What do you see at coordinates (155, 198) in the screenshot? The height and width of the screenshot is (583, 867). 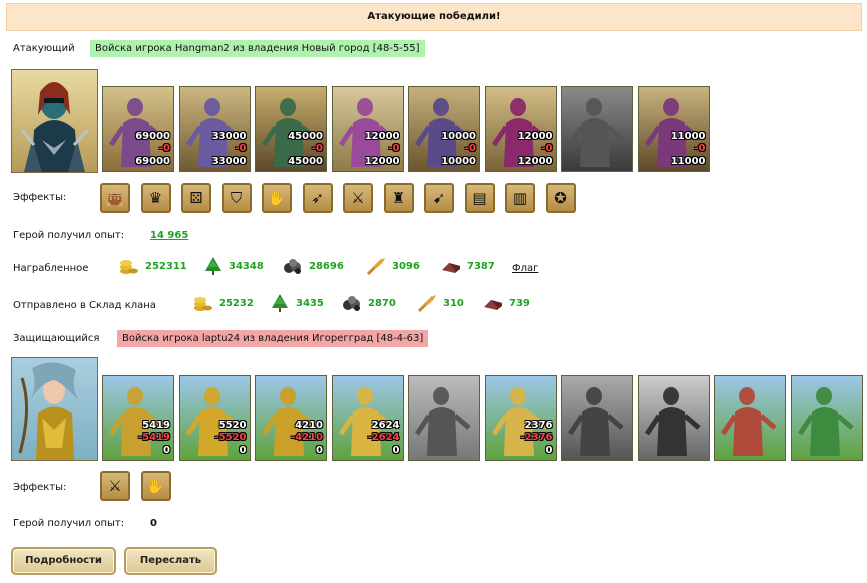 I see `crown-icon: ♛` at bounding box center [155, 198].